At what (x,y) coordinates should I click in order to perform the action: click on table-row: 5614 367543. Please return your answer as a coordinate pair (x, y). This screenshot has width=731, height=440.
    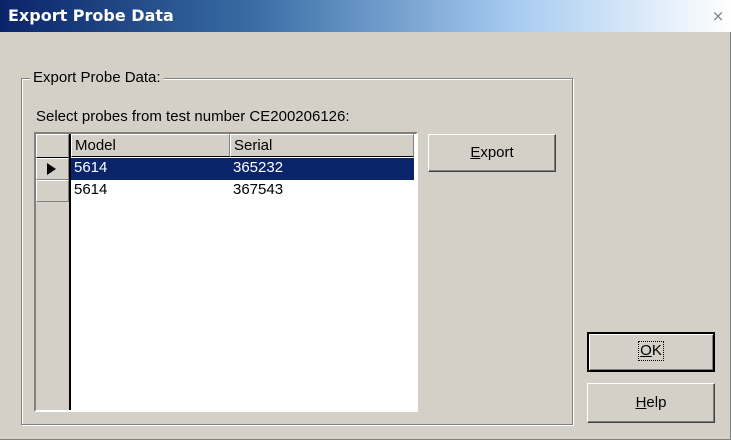
    Looking at the image, I should click on (242, 191).